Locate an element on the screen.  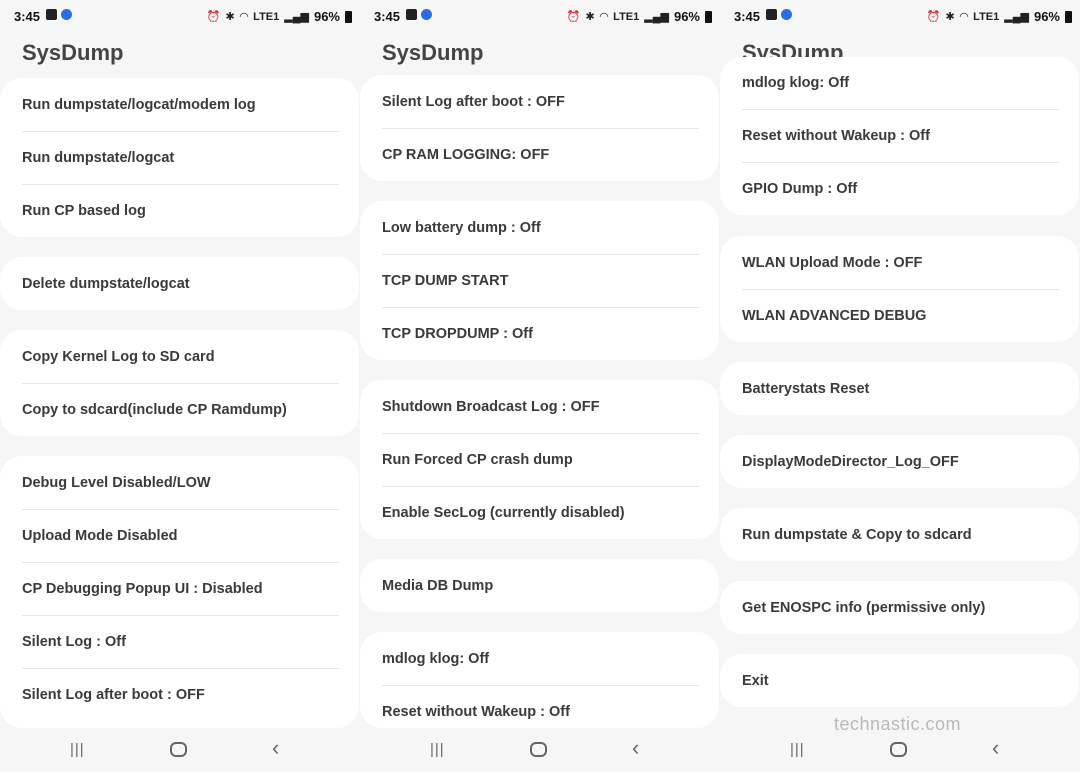
menu-item-exit: Exit is located at coordinates (899, 680).